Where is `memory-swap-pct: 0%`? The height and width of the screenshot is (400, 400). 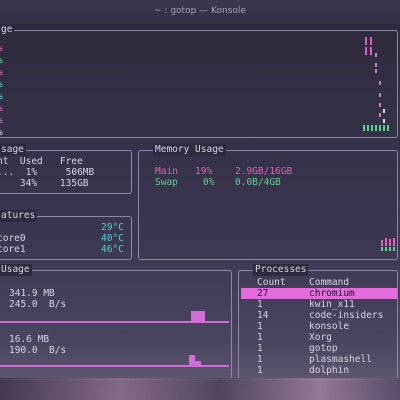 memory-swap-pct: 0% is located at coordinates (209, 182).